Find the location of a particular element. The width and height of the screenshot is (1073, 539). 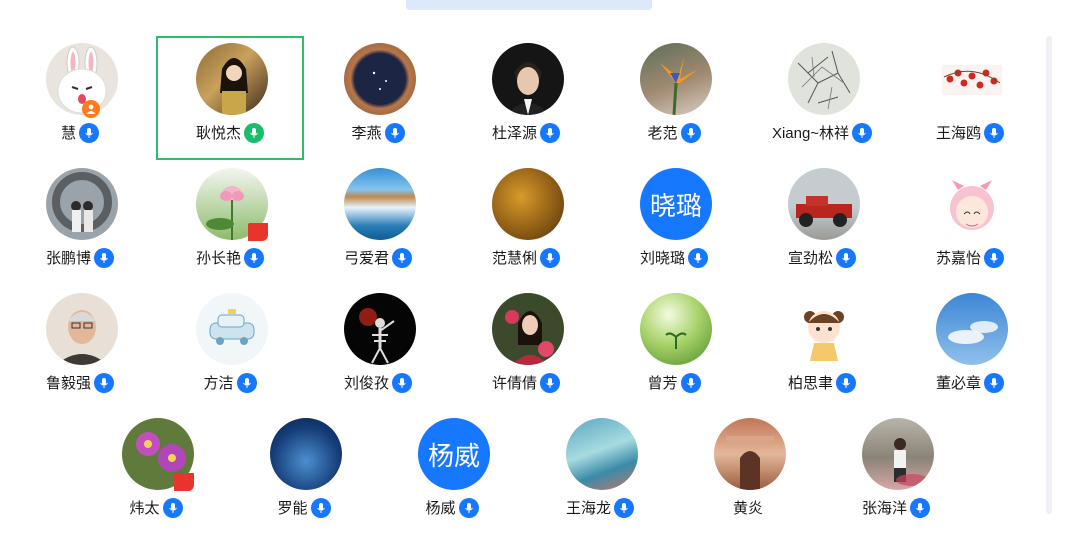

participant-tile: 曾芳 is located at coordinates (674, 348).